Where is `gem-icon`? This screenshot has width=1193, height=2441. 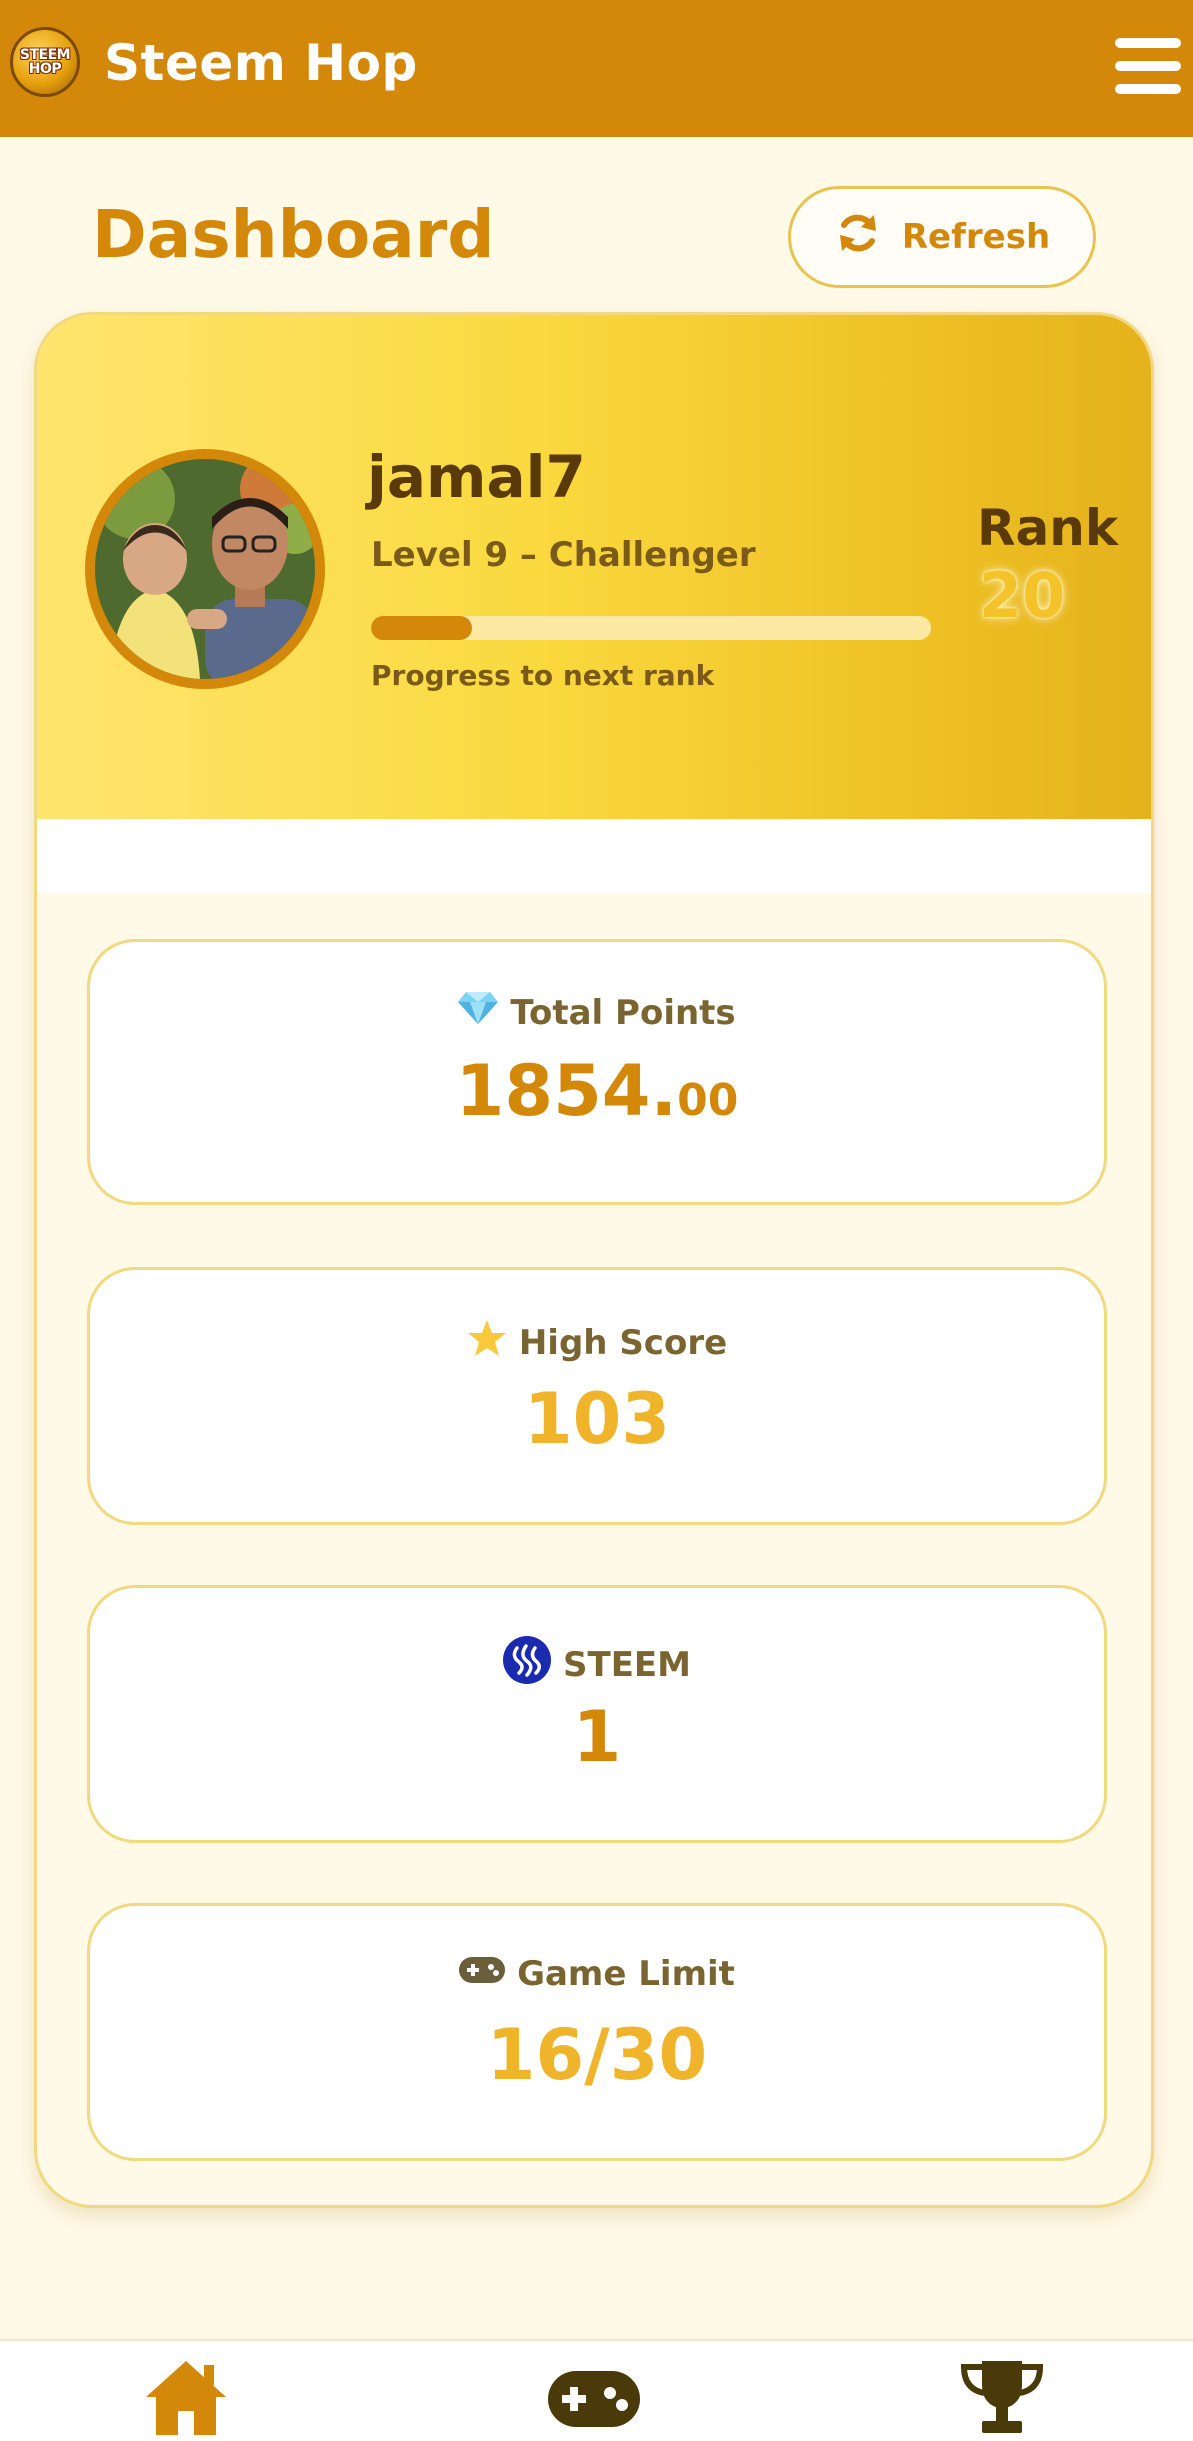
gem-icon is located at coordinates (478, 1012).